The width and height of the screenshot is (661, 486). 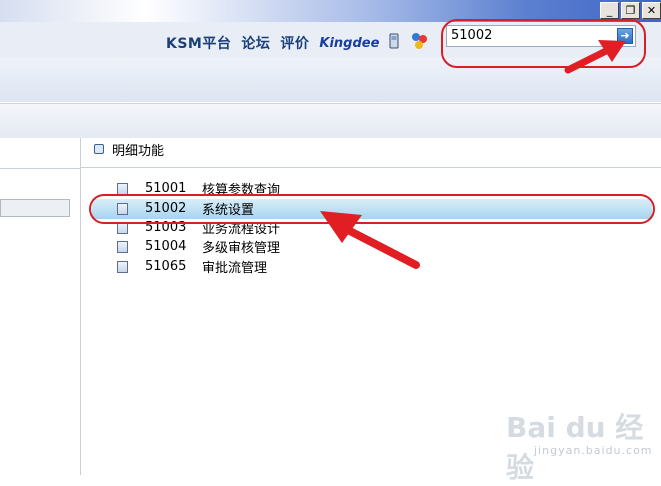 I want to click on function-name: 审批流管理, so click(x=235, y=268).